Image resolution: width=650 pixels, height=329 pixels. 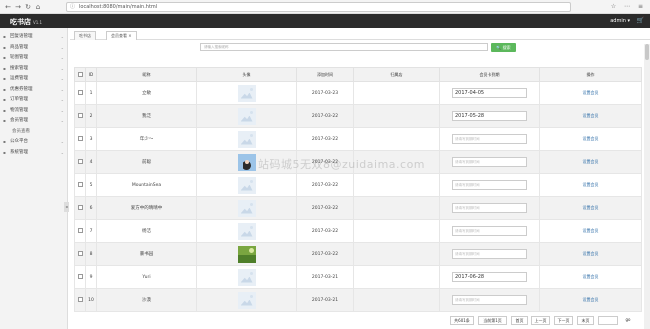 What do you see at coordinates (647, 52) in the screenshot?
I see `scrollbar-thumb` at bounding box center [647, 52].